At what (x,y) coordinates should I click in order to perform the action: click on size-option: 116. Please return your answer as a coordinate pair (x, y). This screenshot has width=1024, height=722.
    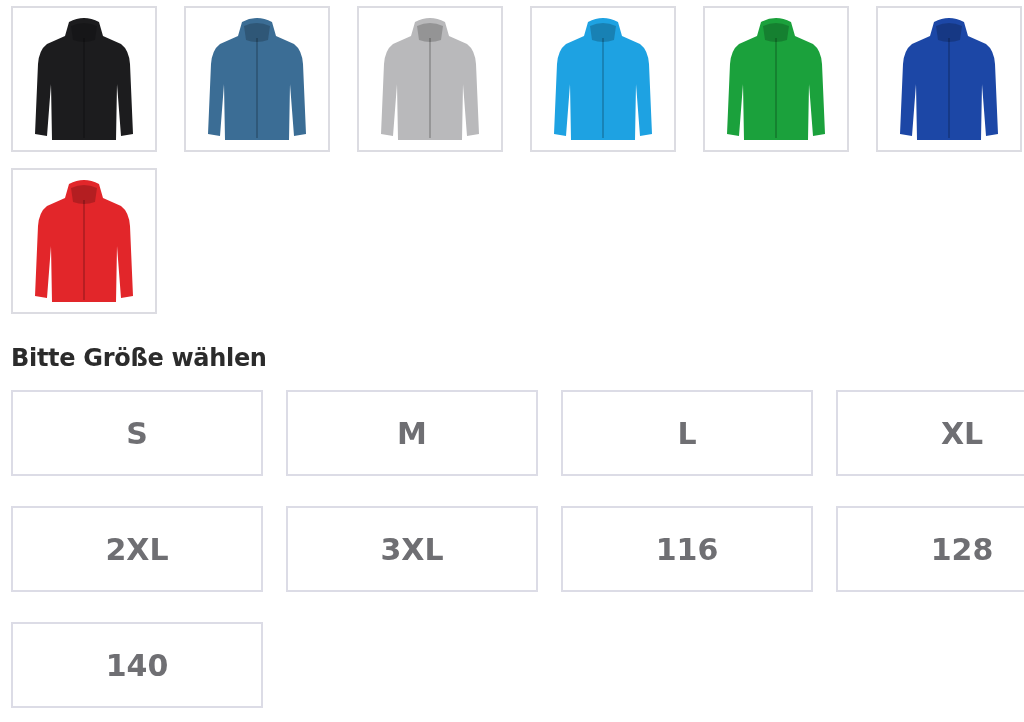
    Looking at the image, I should click on (687, 549).